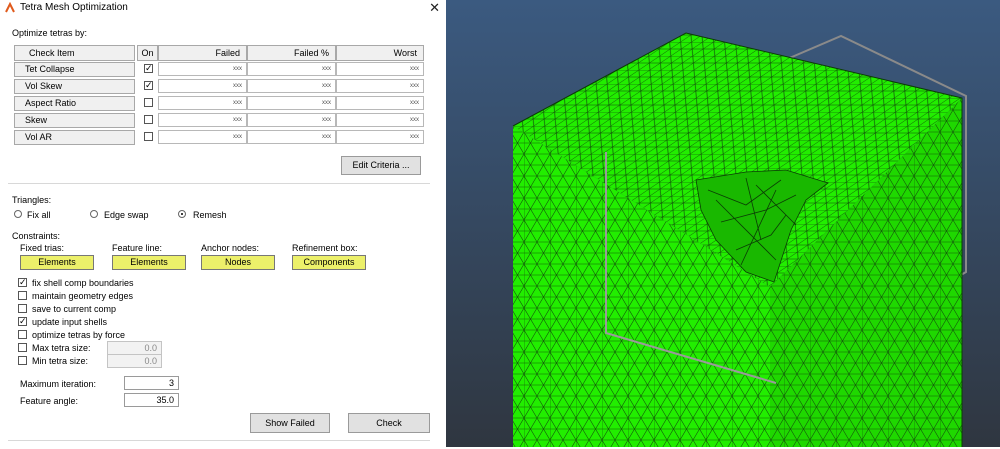 This screenshot has width=1000, height=449. Describe the element at coordinates (151, 383) in the screenshot. I see `max-iteration-field: 3` at that location.